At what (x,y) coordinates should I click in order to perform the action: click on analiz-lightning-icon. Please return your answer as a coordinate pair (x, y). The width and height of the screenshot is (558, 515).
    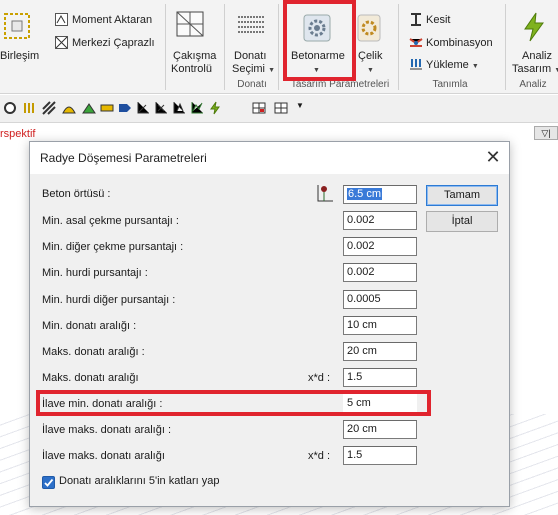
    Looking at the image, I should click on (534, 27).